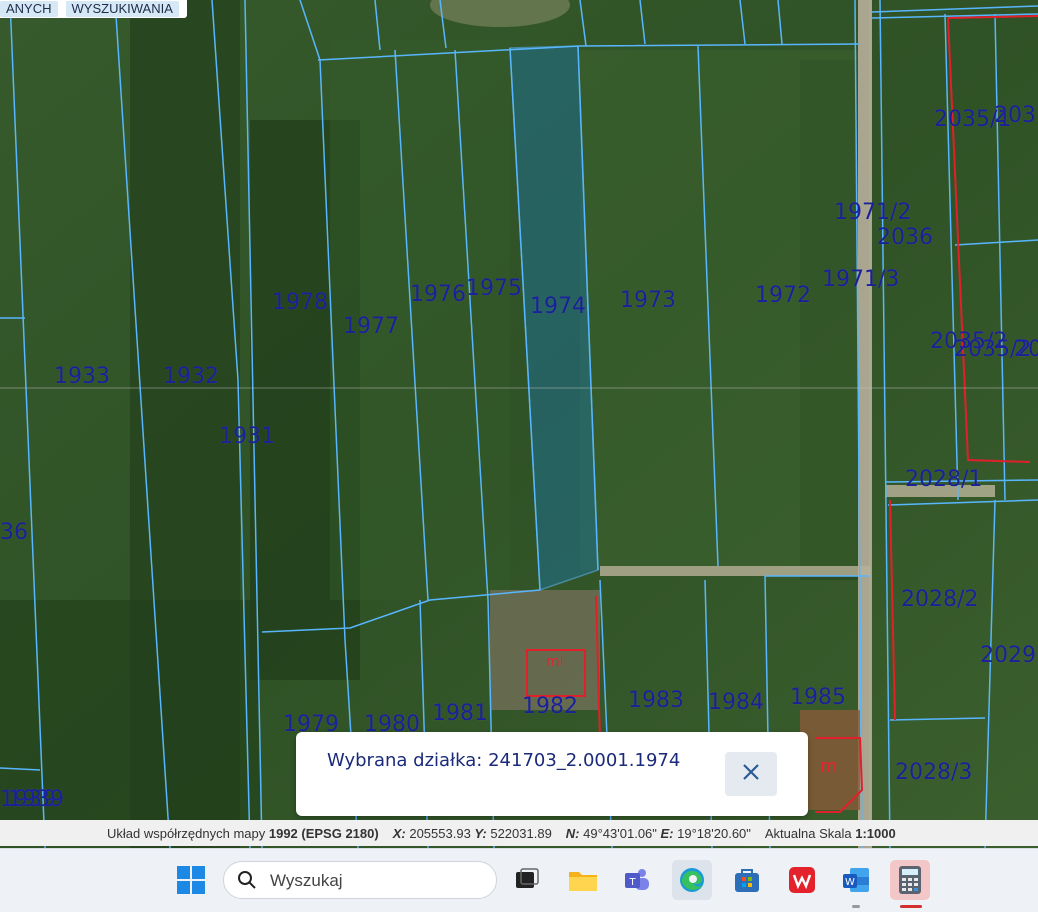 This screenshot has height=912, width=1038. What do you see at coordinates (940, 599) in the screenshot?
I see `parcel-label: 2028/2` at bounding box center [940, 599].